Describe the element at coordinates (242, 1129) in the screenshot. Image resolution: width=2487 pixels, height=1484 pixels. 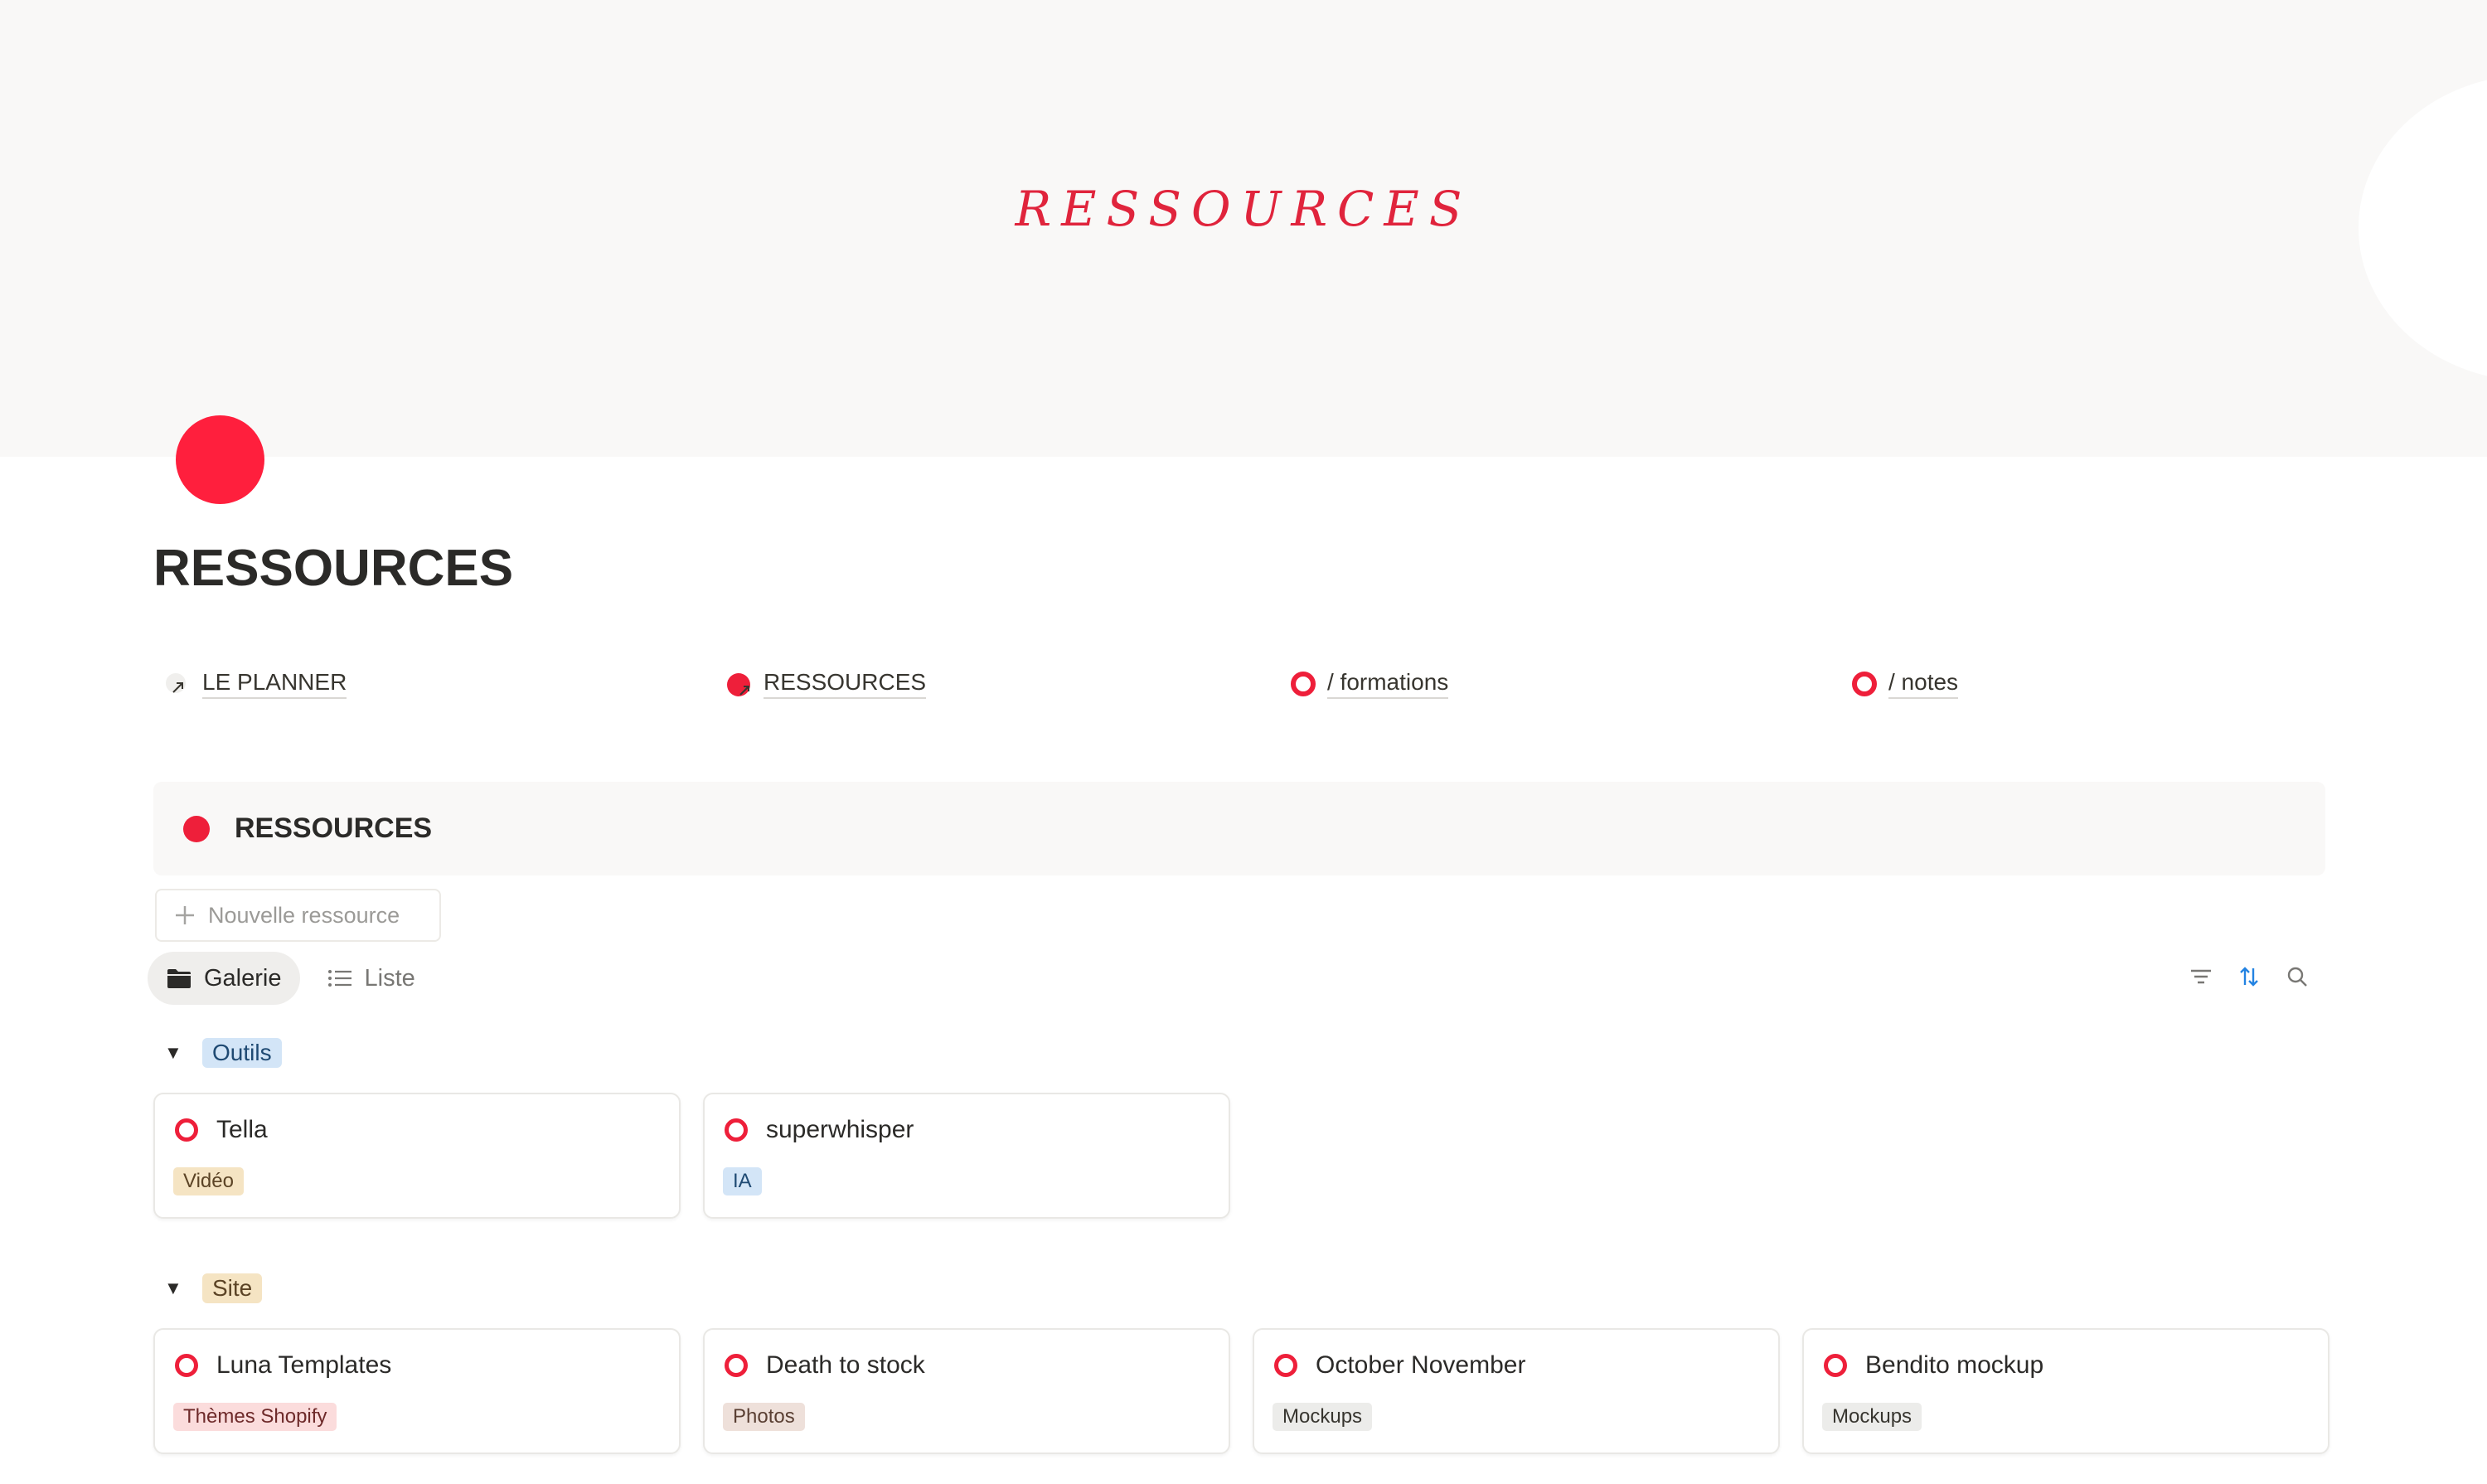
I see `card-title: Tella` at that location.